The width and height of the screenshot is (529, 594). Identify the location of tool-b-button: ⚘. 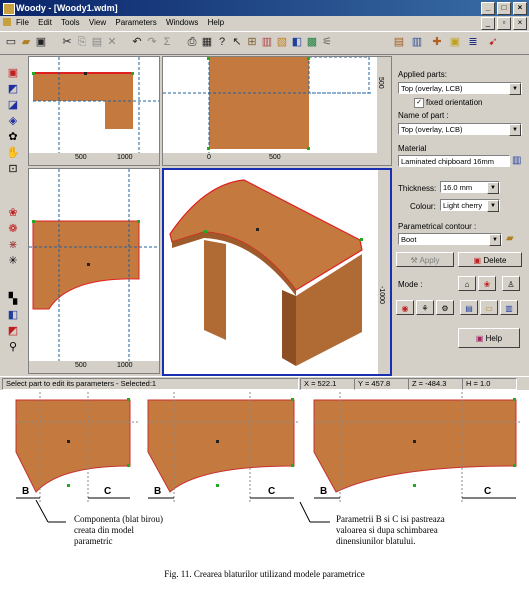
(425, 307).